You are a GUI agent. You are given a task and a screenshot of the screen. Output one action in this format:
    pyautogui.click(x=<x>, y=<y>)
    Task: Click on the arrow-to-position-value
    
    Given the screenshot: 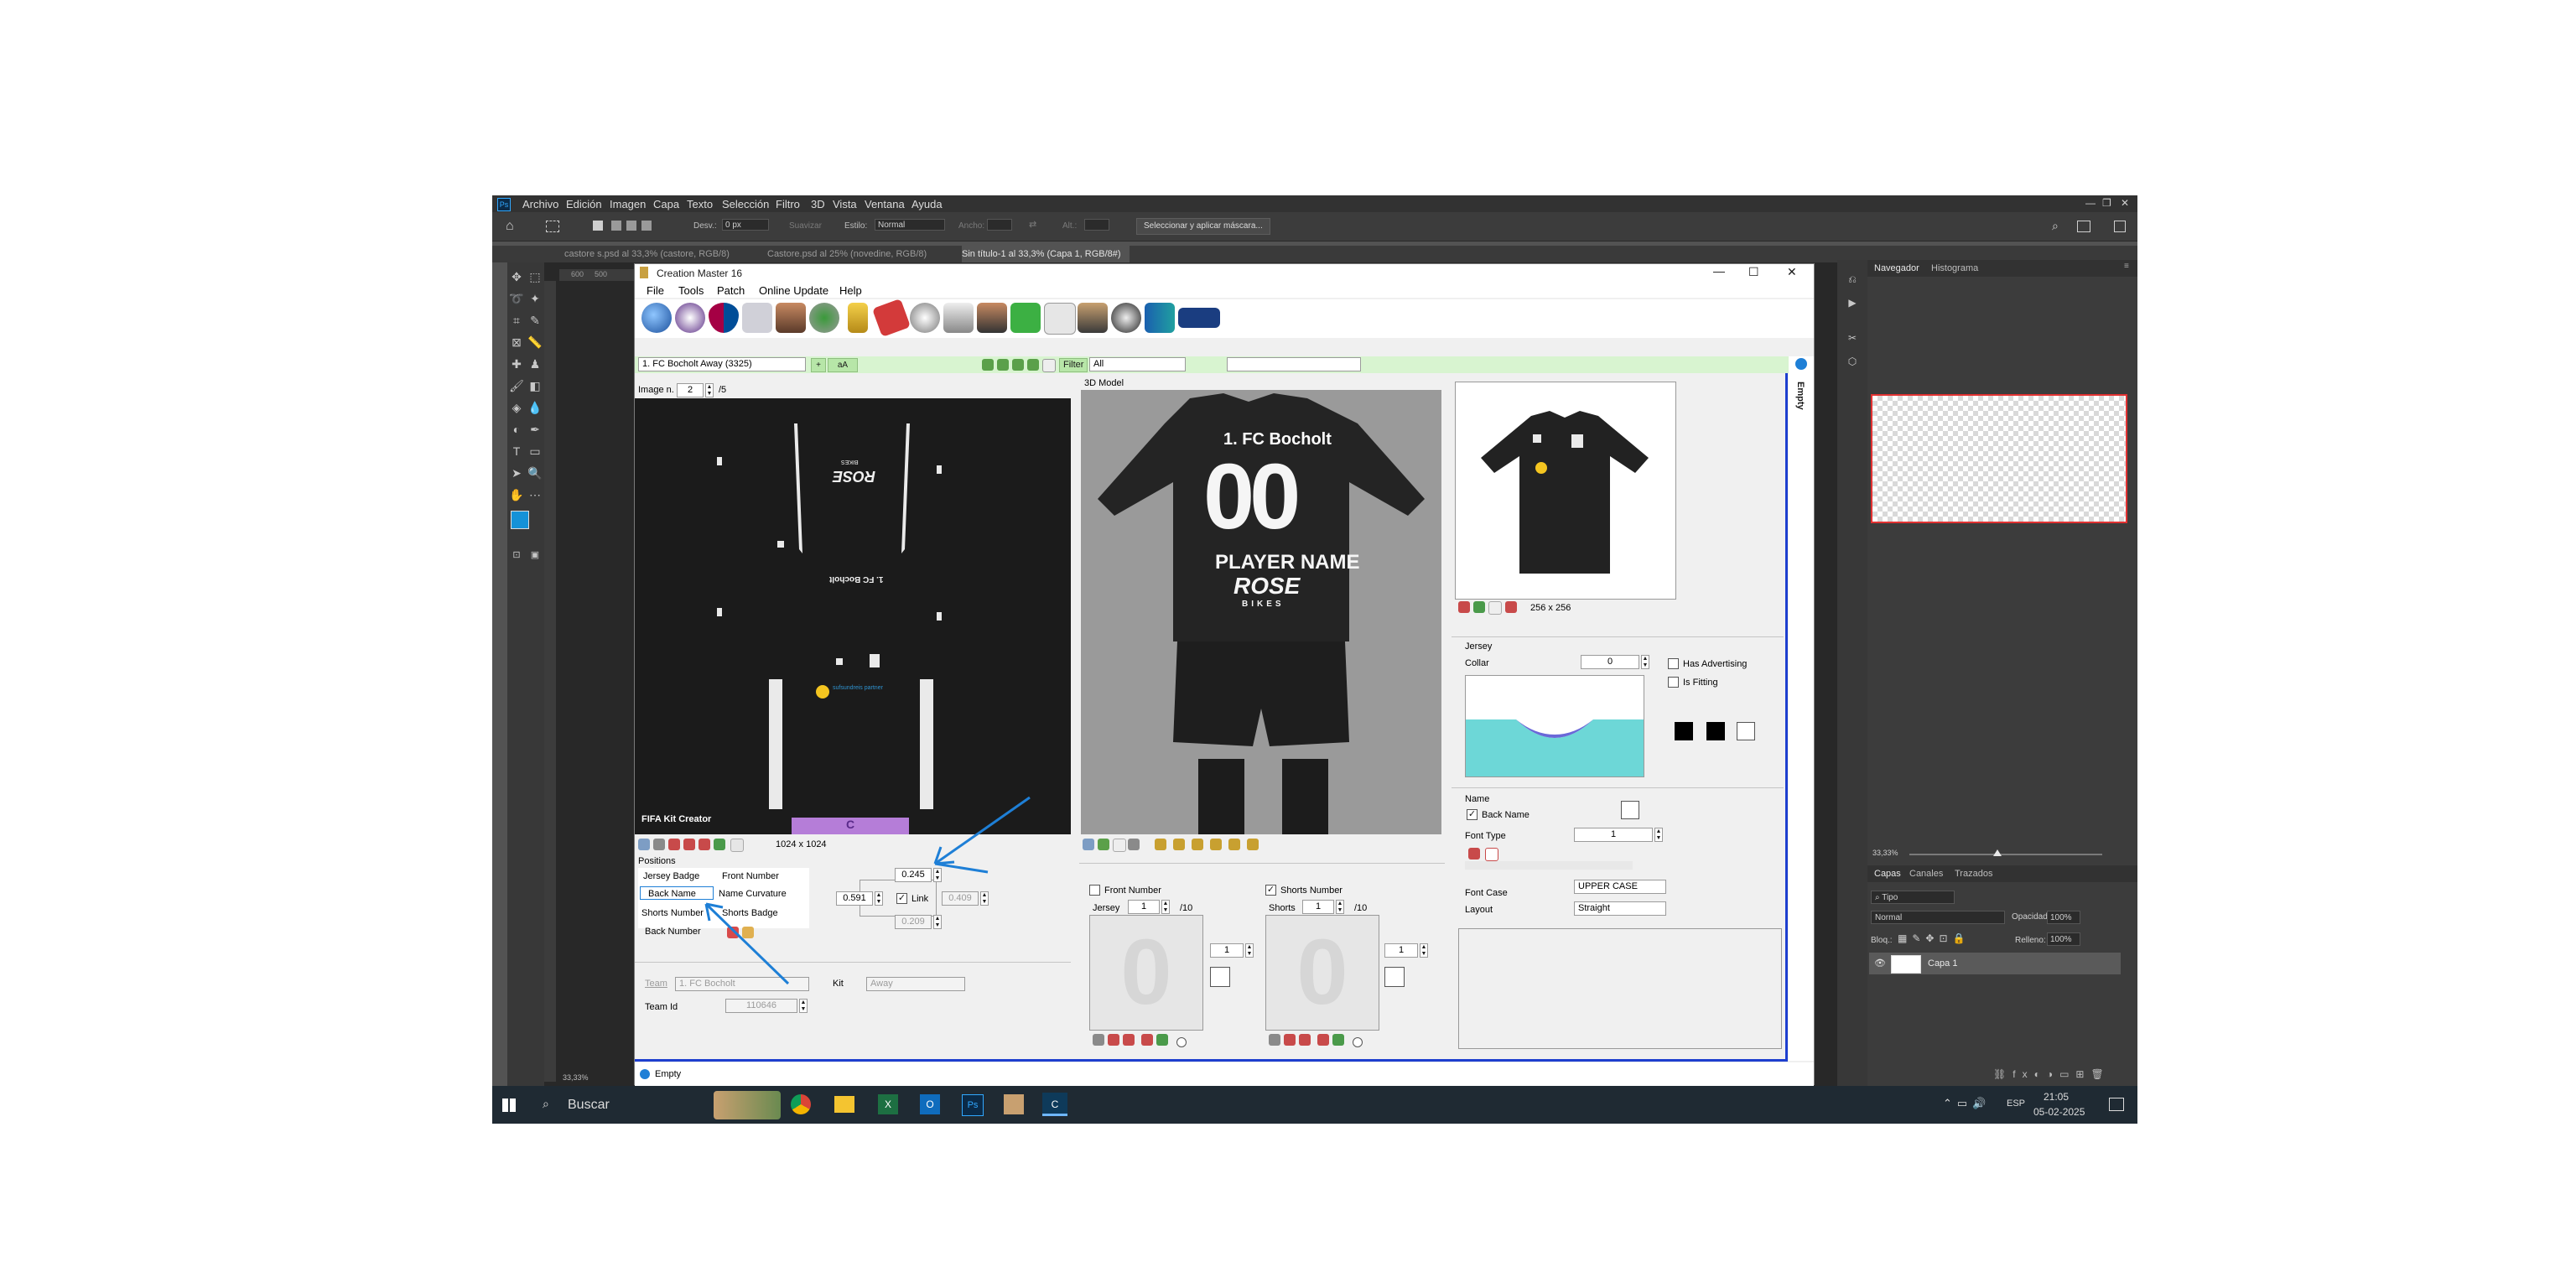 What is the action you would take?
    pyautogui.click(x=982, y=830)
    